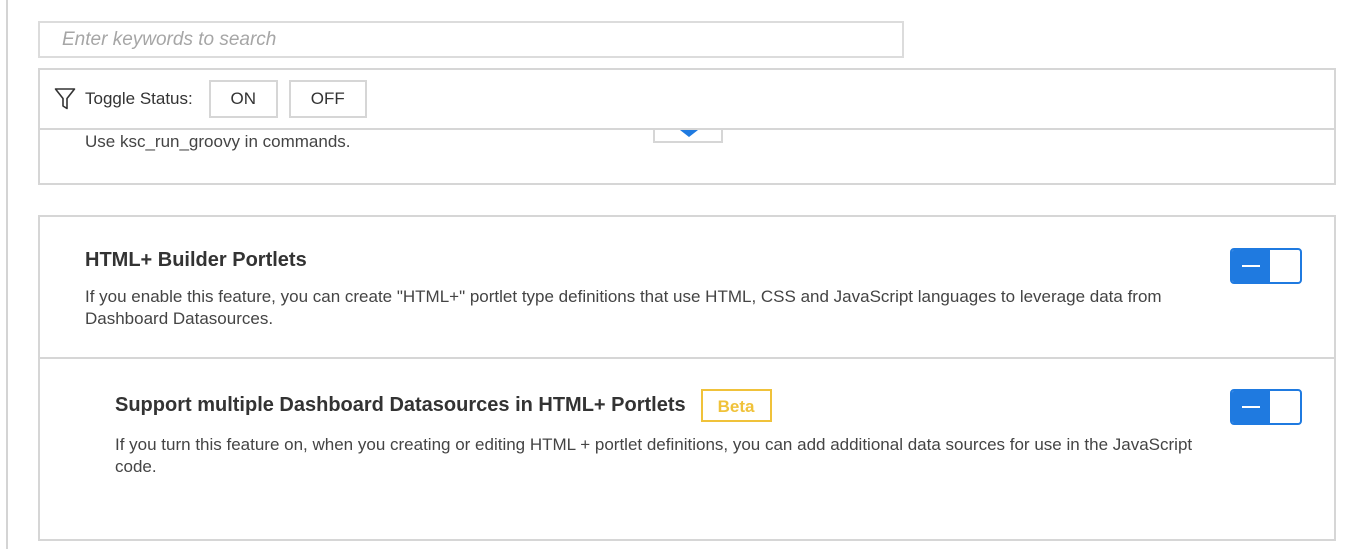 This screenshot has width=1358, height=549. Describe the element at coordinates (139, 98) in the screenshot. I see `toggle-status-label: Toggle Status:` at that location.